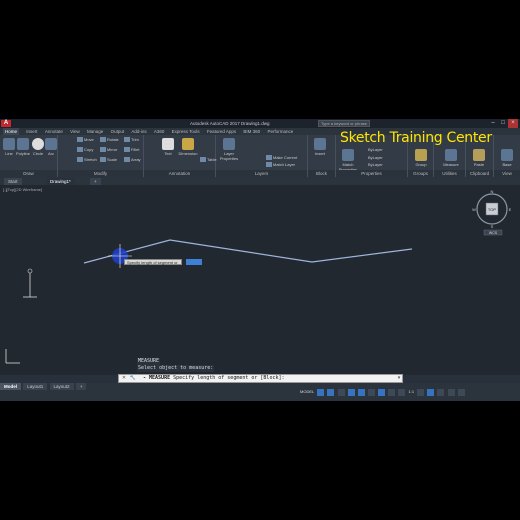 The width and height of the screenshot is (520, 520). What do you see at coordinates (131, 140) in the screenshot?
I see `trim-button: Trim` at bounding box center [131, 140].